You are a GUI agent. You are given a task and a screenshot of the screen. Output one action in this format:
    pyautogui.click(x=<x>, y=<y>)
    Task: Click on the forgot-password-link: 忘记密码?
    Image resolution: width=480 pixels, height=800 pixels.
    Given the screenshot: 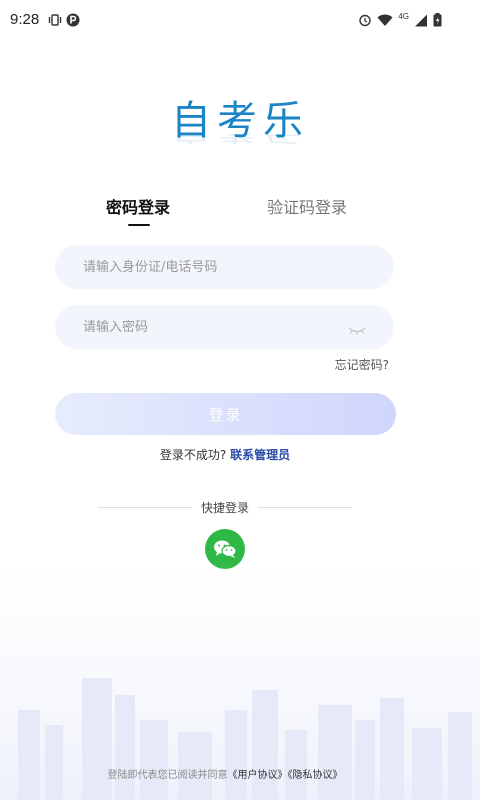 What is the action you would take?
    pyautogui.click(x=362, y=364)
    